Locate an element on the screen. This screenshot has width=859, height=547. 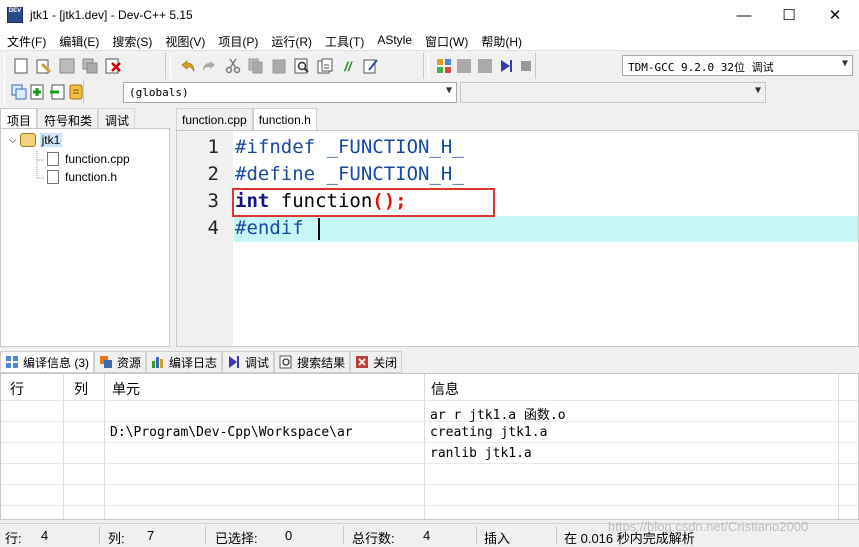
compile-icon is located at coordinates (444, 66).